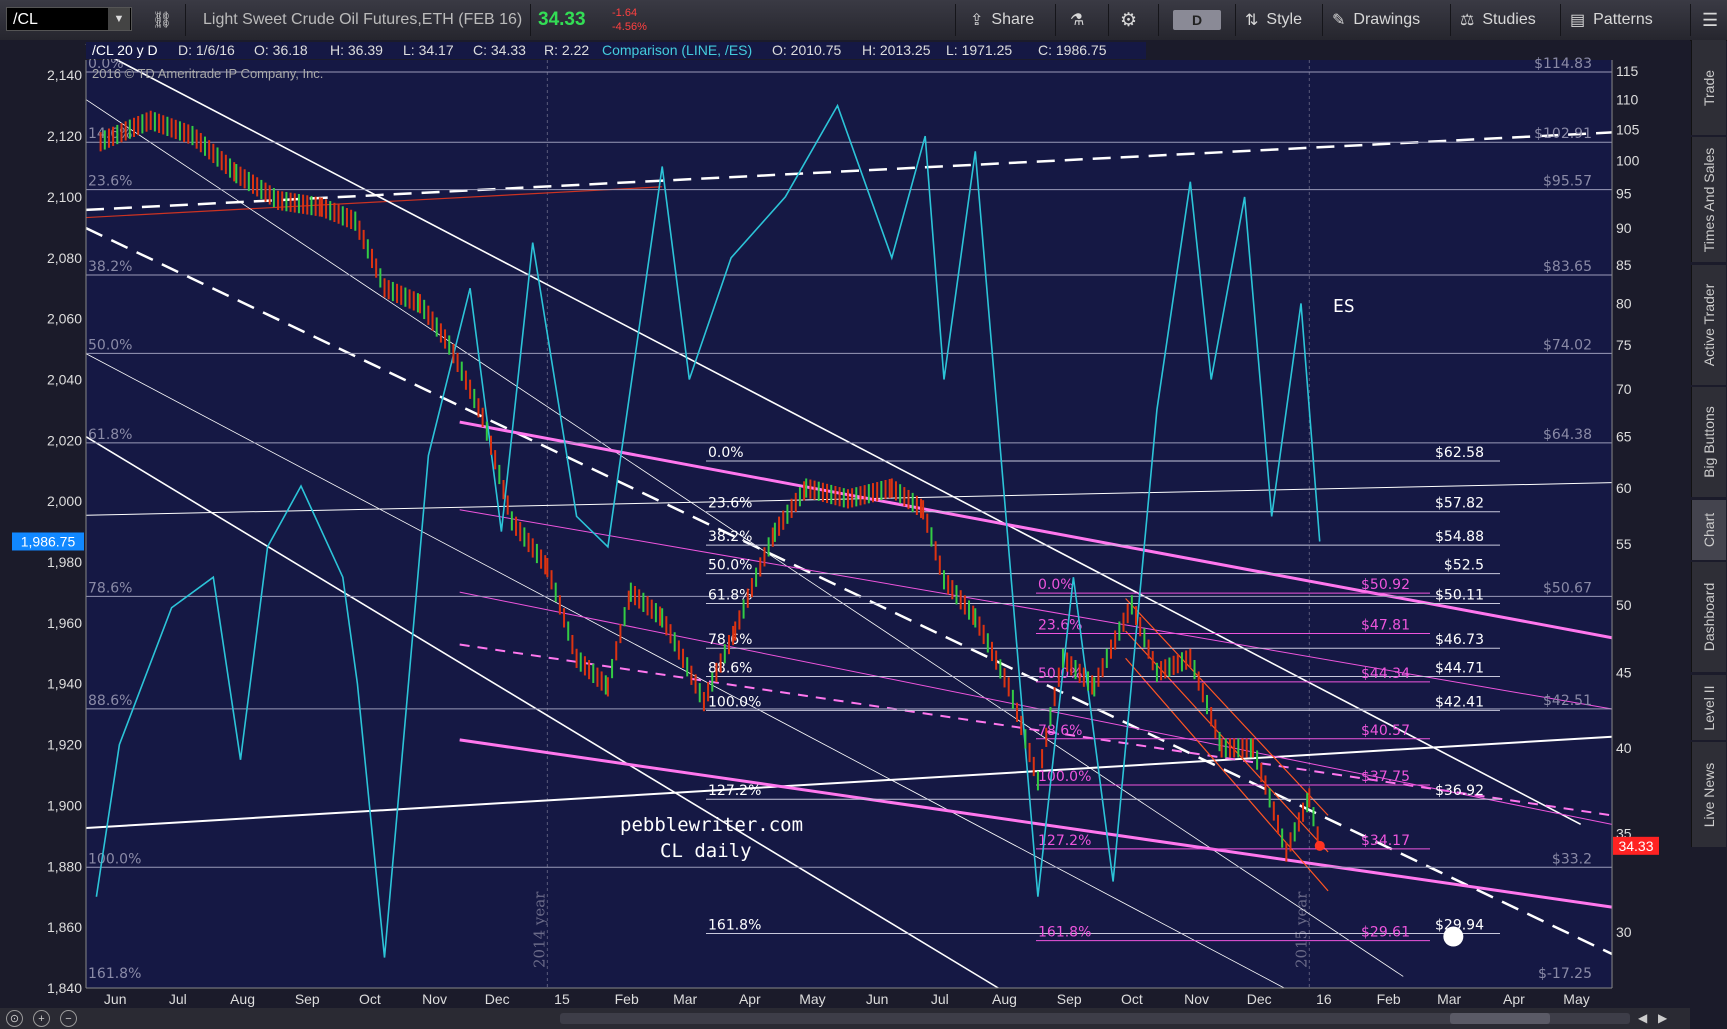 This screenshot has width=1727, height=1029. Describe the element at coordinates (806, 50) in the screenshot. I see `header-field: O: 2010.75` at that location.